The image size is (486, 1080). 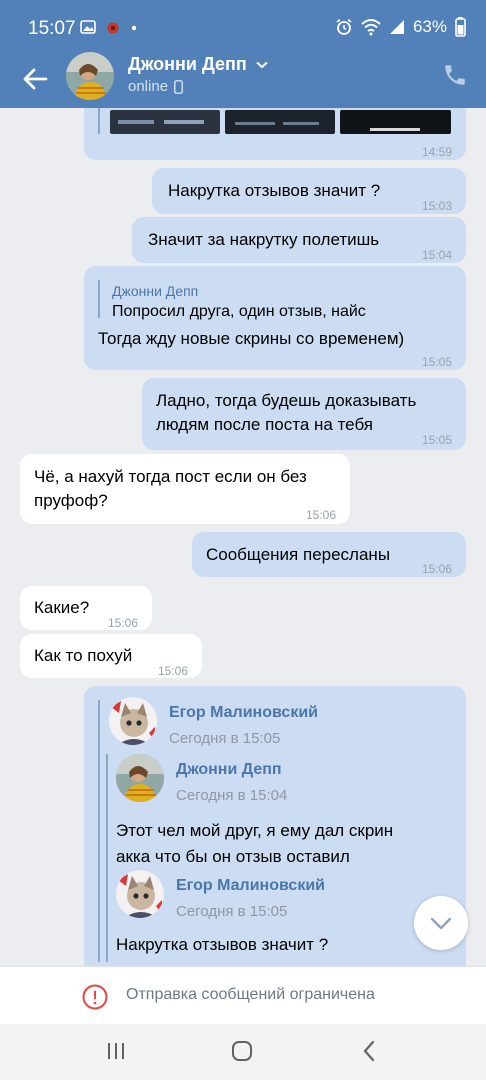 What do you see at coordinates (52, 28) in the screenshot?
I see `status-time: 15:07` at bounding box center [52, 28].